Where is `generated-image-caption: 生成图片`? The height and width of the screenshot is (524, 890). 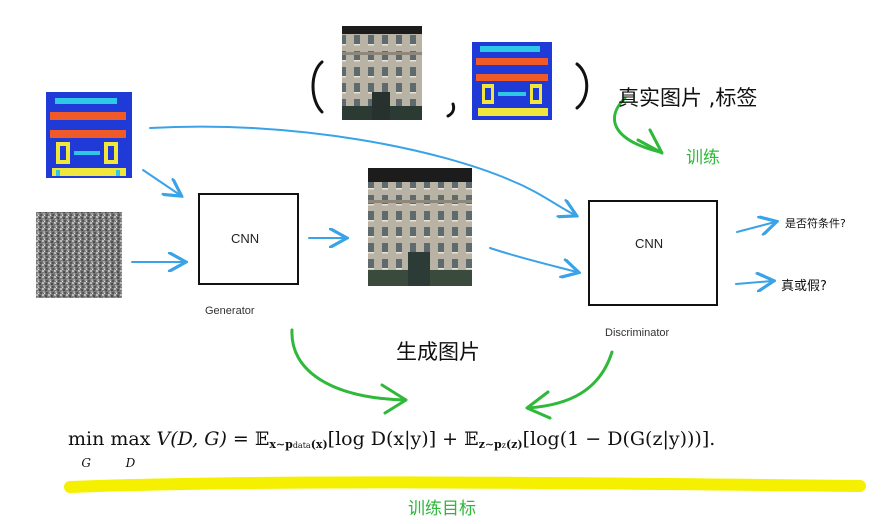
generated-image-caption: 生成图片 is located at coordinates (438, 352).